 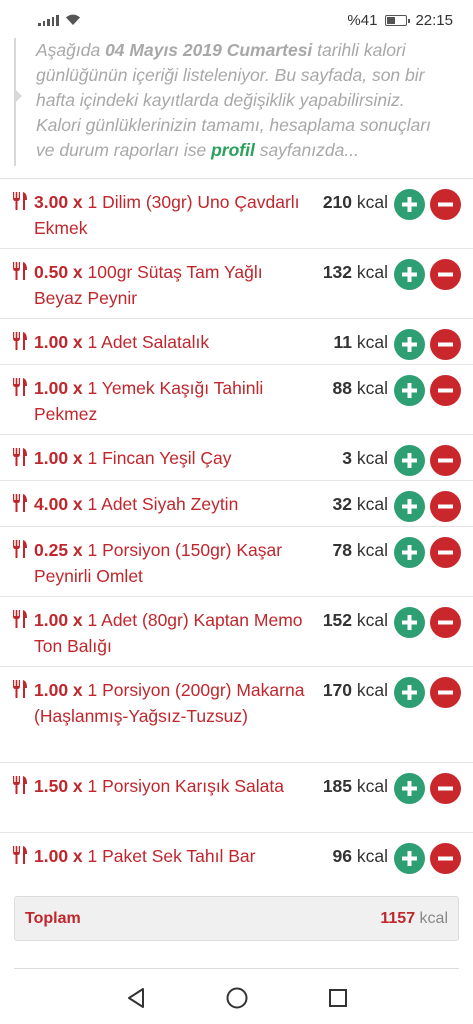 I want to click on wifi-icon, so click(x=72, y=19).